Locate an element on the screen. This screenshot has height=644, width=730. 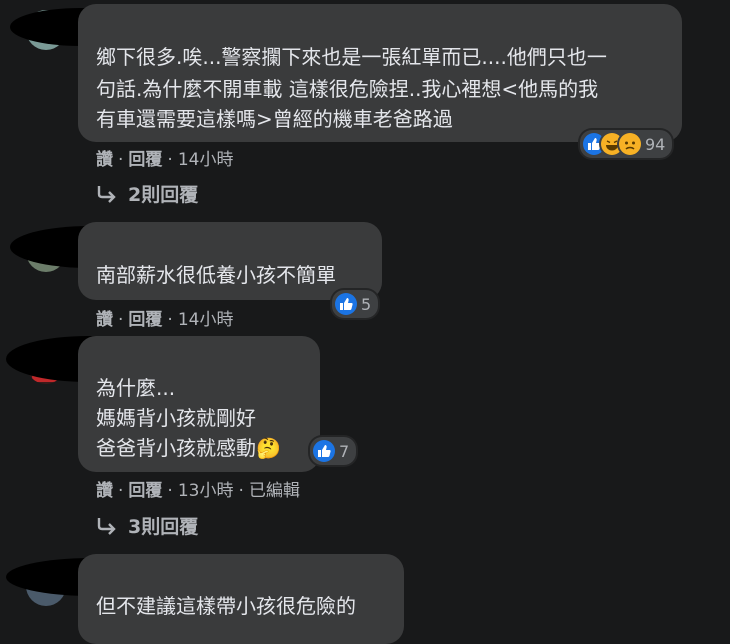
view-replies-link: 3則回覆 is located at coordinates (147, 525).